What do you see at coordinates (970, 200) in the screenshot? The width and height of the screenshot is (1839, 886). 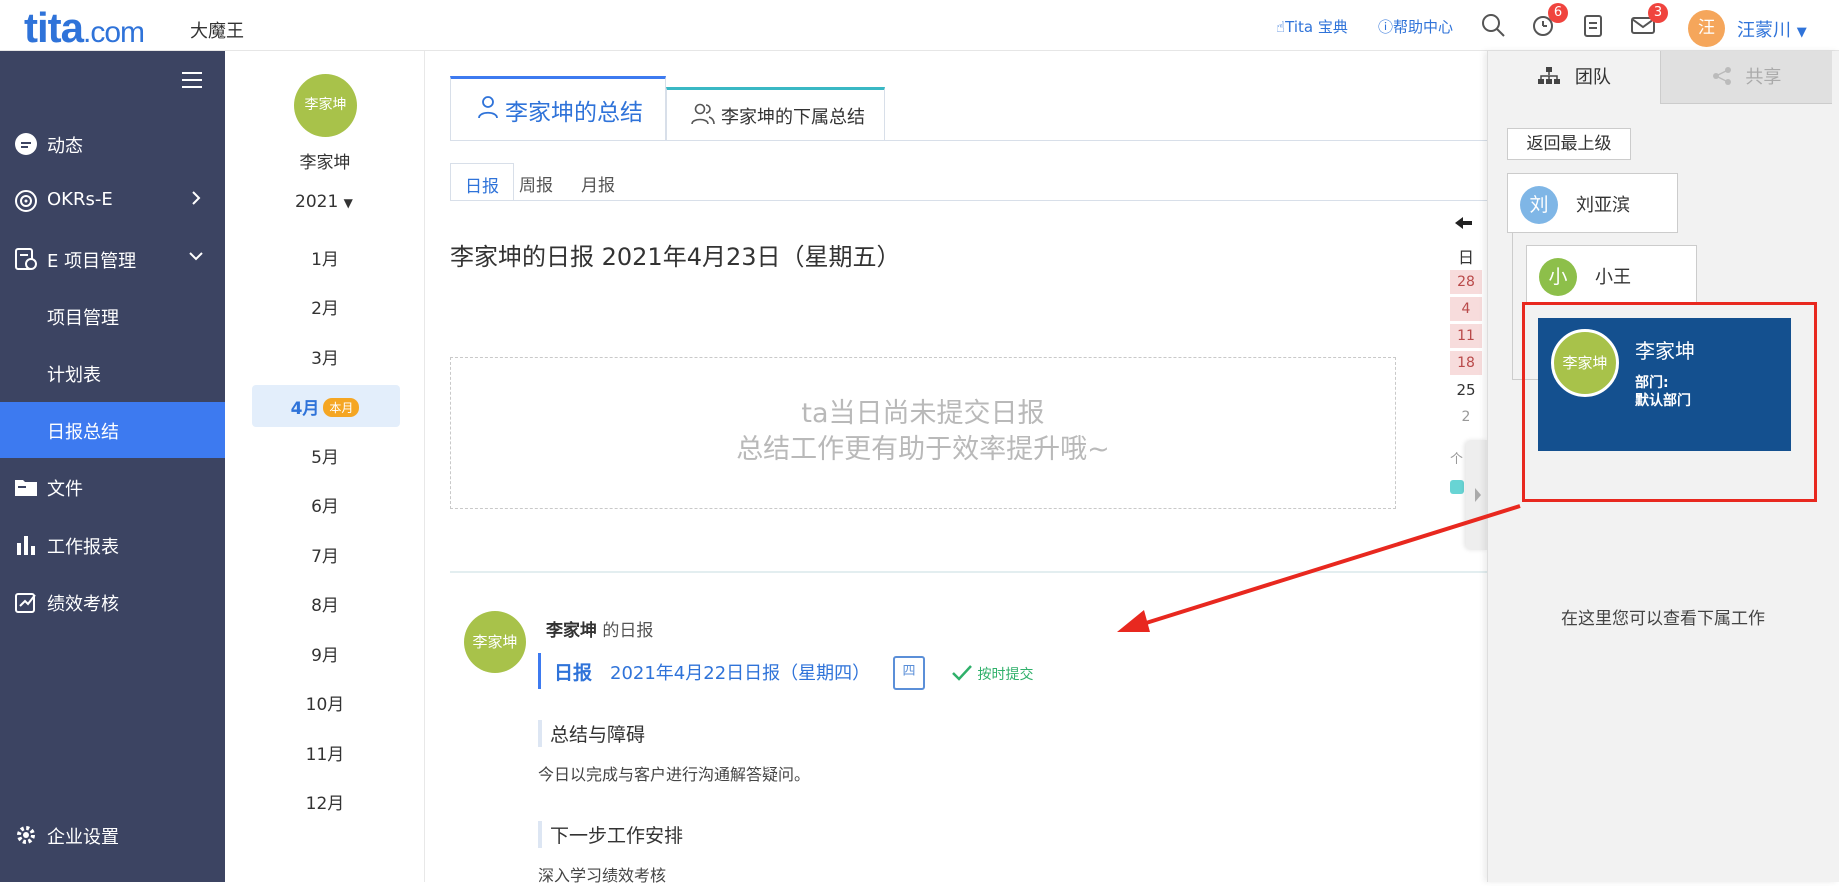 I see `subtab-divider` at bounding box center [970, 200].